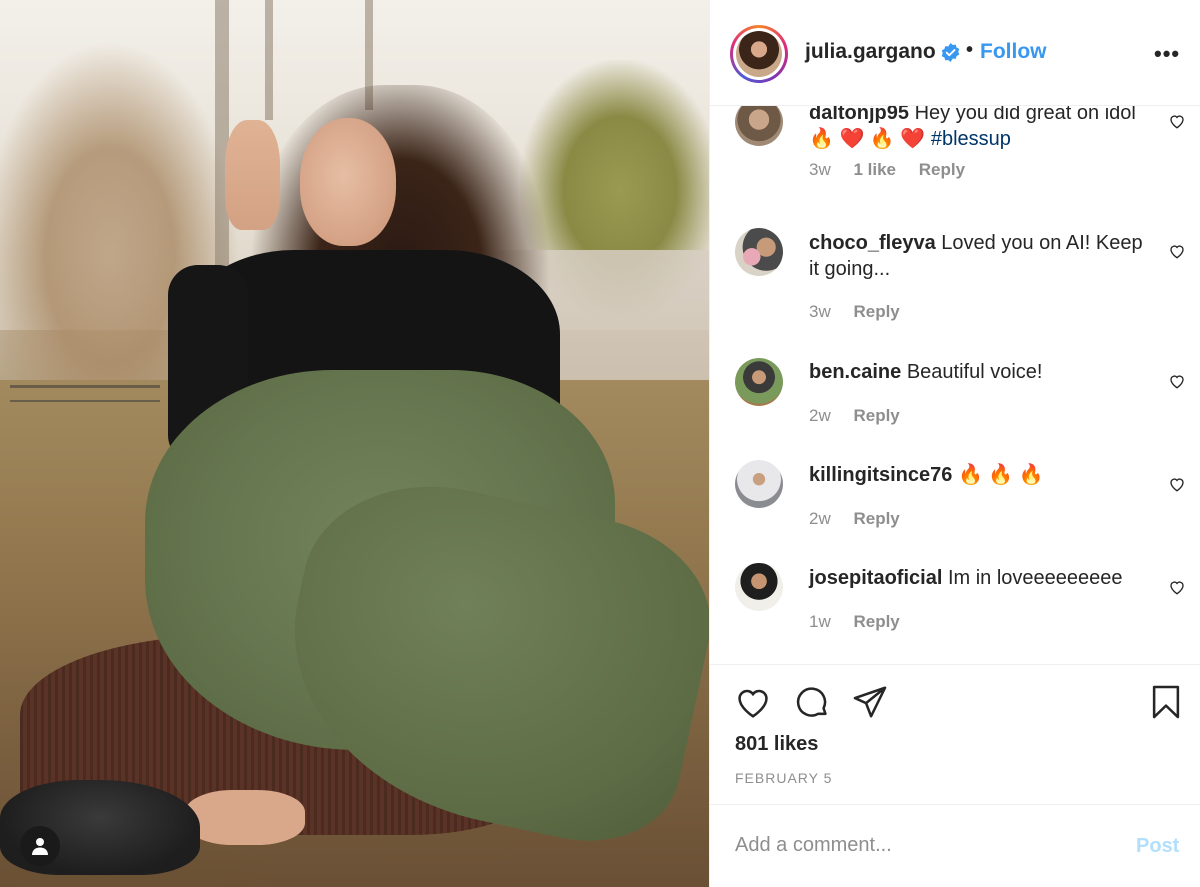 This screenshot has width=1200, height=887. I want to click on comment-meta: 3w Reply, so click(863, 312).